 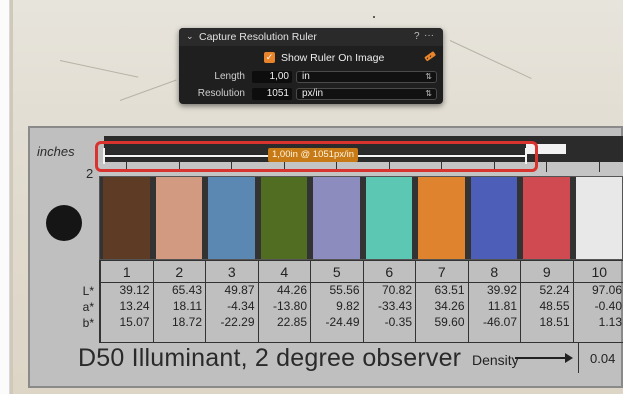 I want to click on lab-value-cell: 97.06 -0.40 1.13, so click(x=597, y=312).